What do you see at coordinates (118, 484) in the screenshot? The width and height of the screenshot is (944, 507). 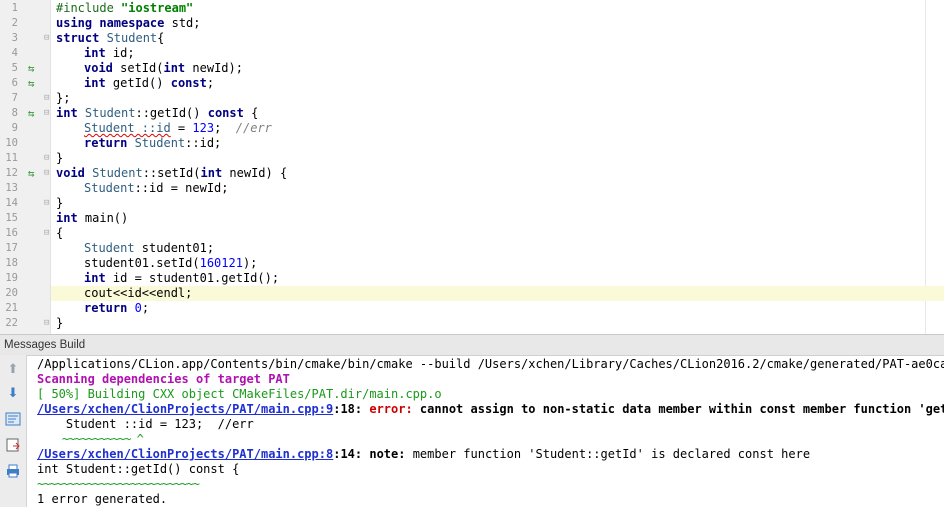 I see `note-caret-line: ~~~~~~~~~~~~~~~~~~~~~~~~~~` at bounding box center [118, 484].